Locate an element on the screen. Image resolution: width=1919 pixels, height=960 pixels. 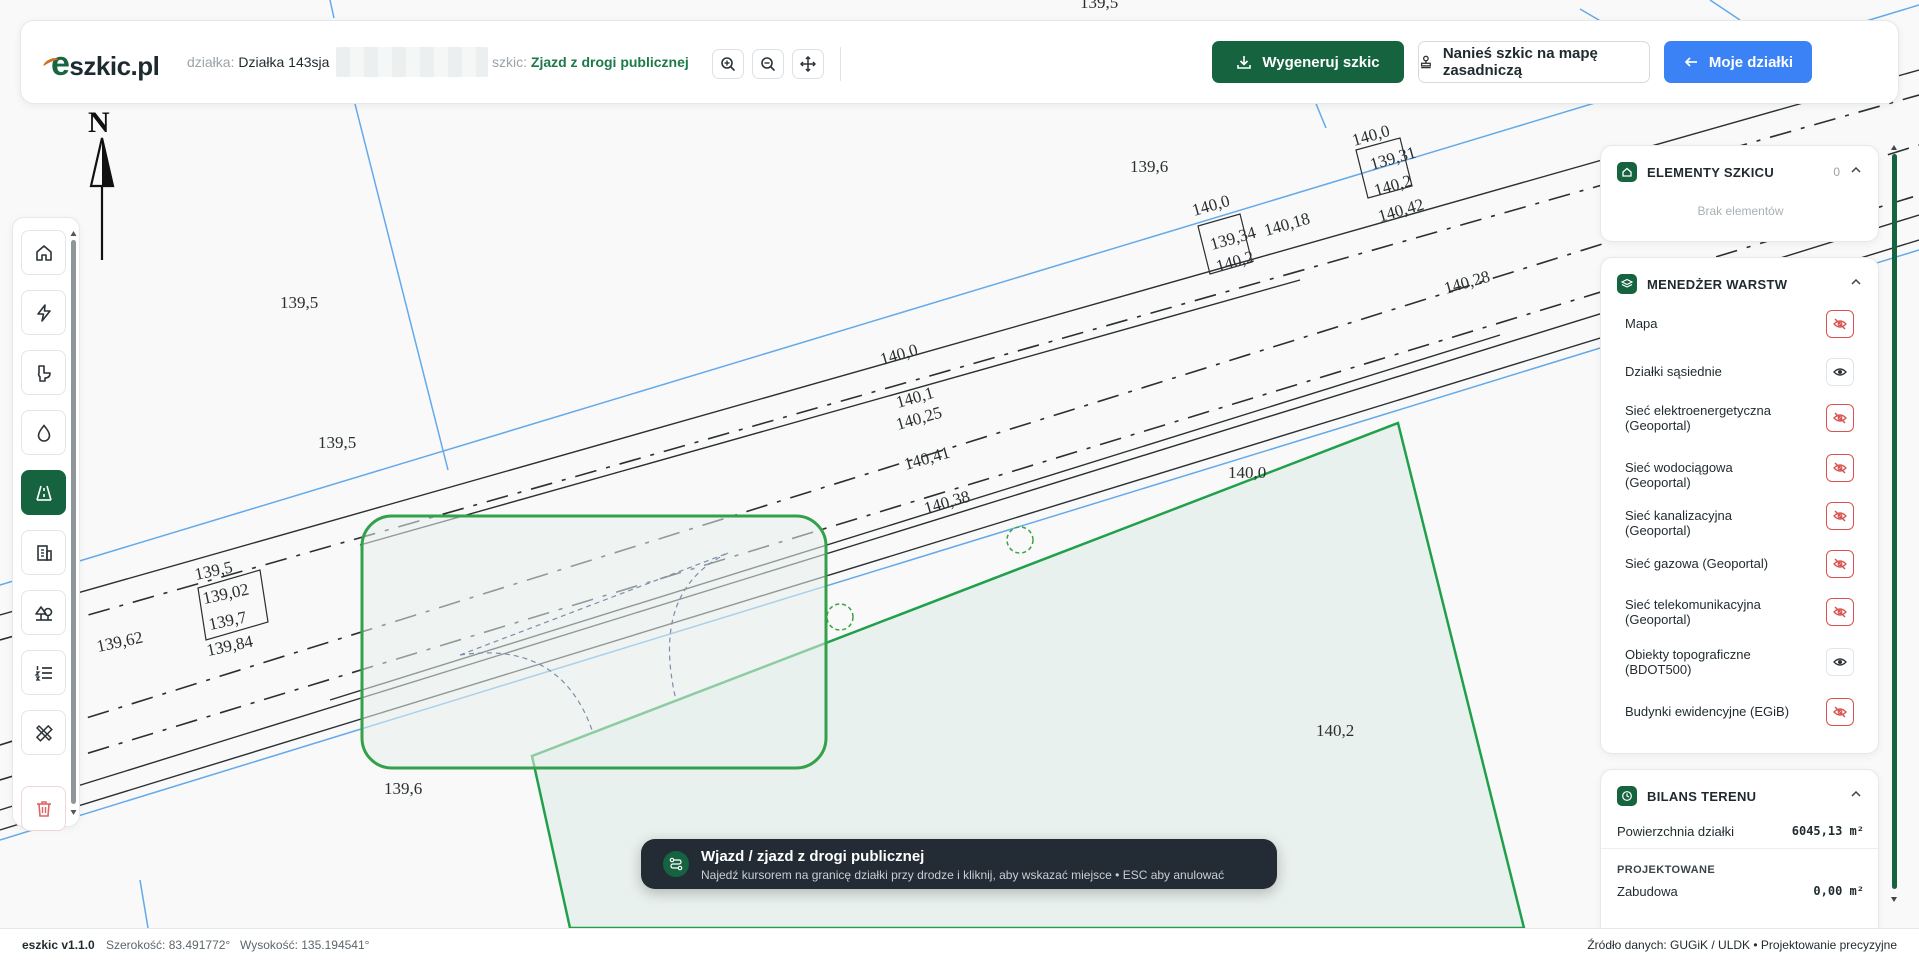
land-balance-header: BILANS TERENU is located at coordinates (1686, 796).